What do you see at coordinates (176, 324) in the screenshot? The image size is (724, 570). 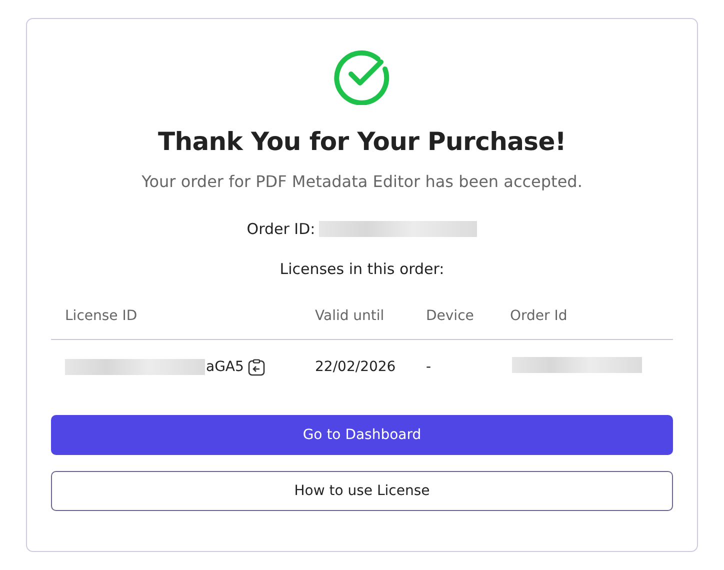 I see `column-header: License ID` at bounding box center [176, 324].